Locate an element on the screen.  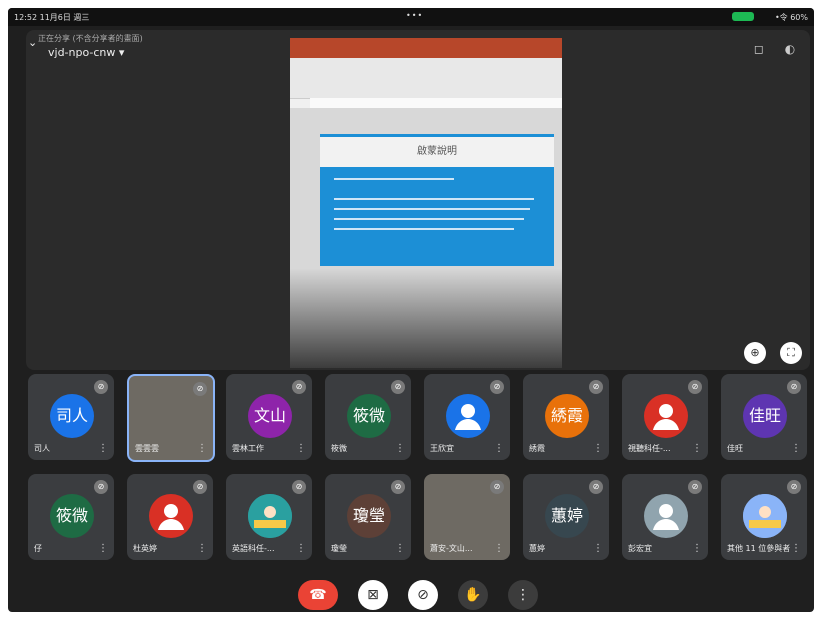
share-fade is located at coordinates (426, 318).